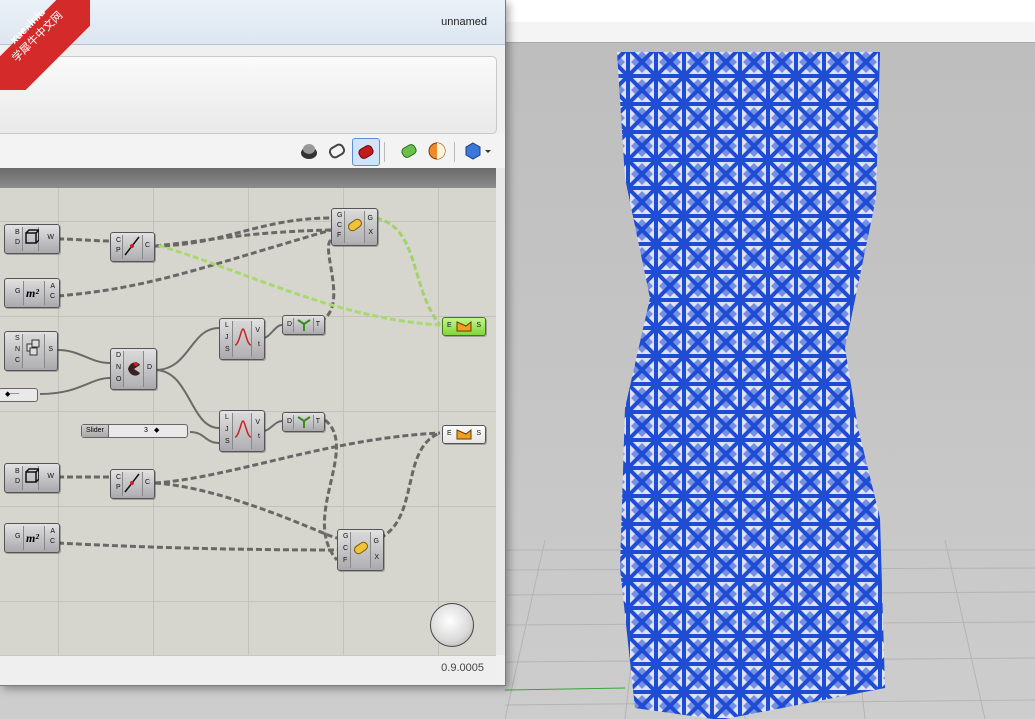  Describe the element at coordinates (464, 22) in the screenshot. I see `window-title: unnamed` at that location.